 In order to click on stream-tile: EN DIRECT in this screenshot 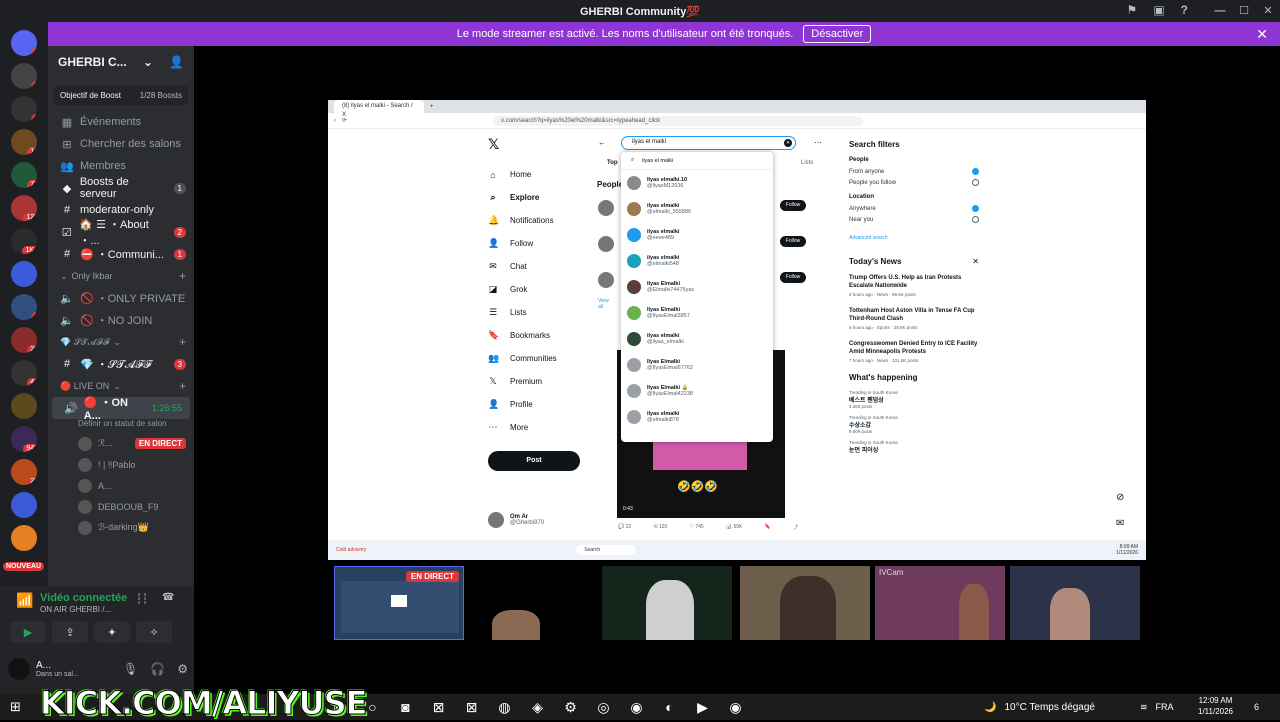, I will do `click(399, 603)`.